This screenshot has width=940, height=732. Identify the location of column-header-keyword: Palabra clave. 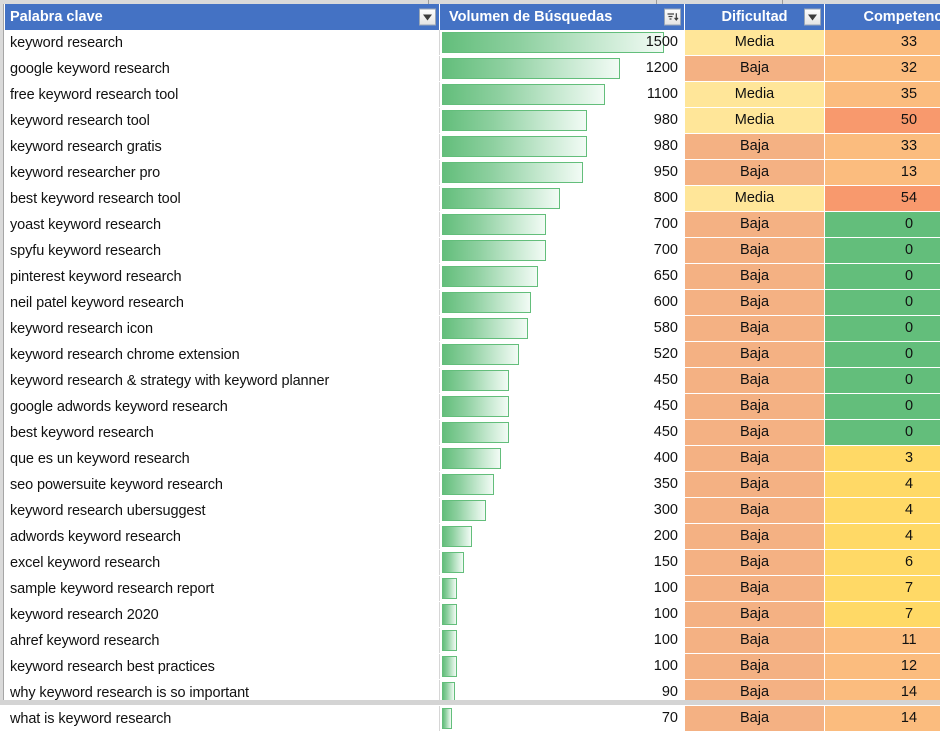
(222, 17).